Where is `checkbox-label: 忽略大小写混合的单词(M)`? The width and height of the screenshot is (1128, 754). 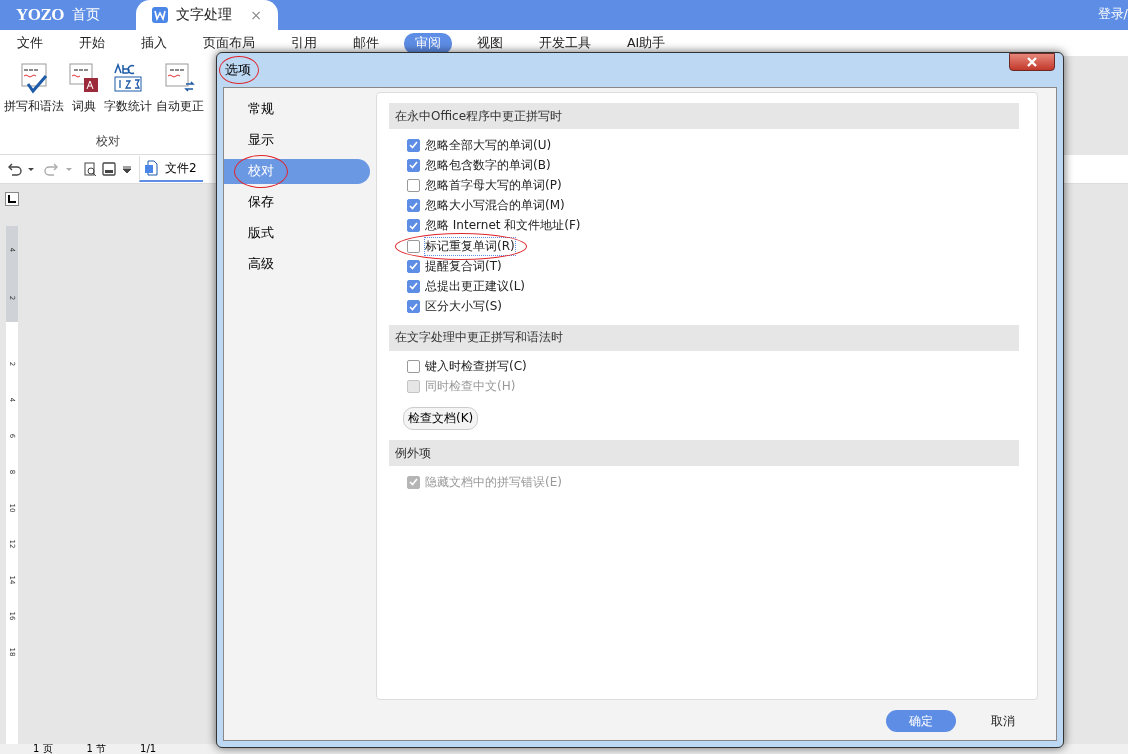
checkbox-label: 忽略大小写混合的单词(M) is located at coordinates (495, 206).